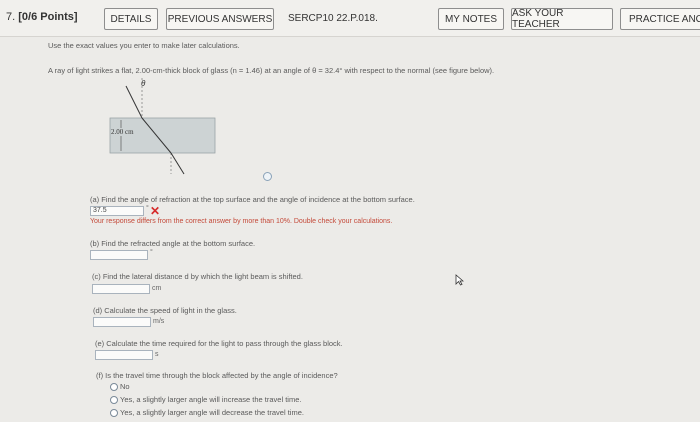 This screenshot has height=422, width=700. What do you see at coordinates (134, 102) in the screenshot?
I see `incident-ray` at bounding box center [134, 102].